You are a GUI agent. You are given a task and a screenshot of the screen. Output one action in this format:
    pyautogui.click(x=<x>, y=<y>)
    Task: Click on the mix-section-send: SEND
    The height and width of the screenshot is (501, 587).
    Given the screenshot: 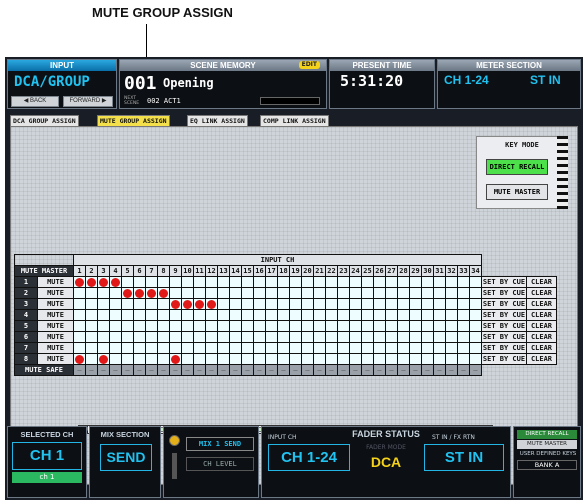 What is the action you would take?
    pyautogui.click(x=126, y=457)
    